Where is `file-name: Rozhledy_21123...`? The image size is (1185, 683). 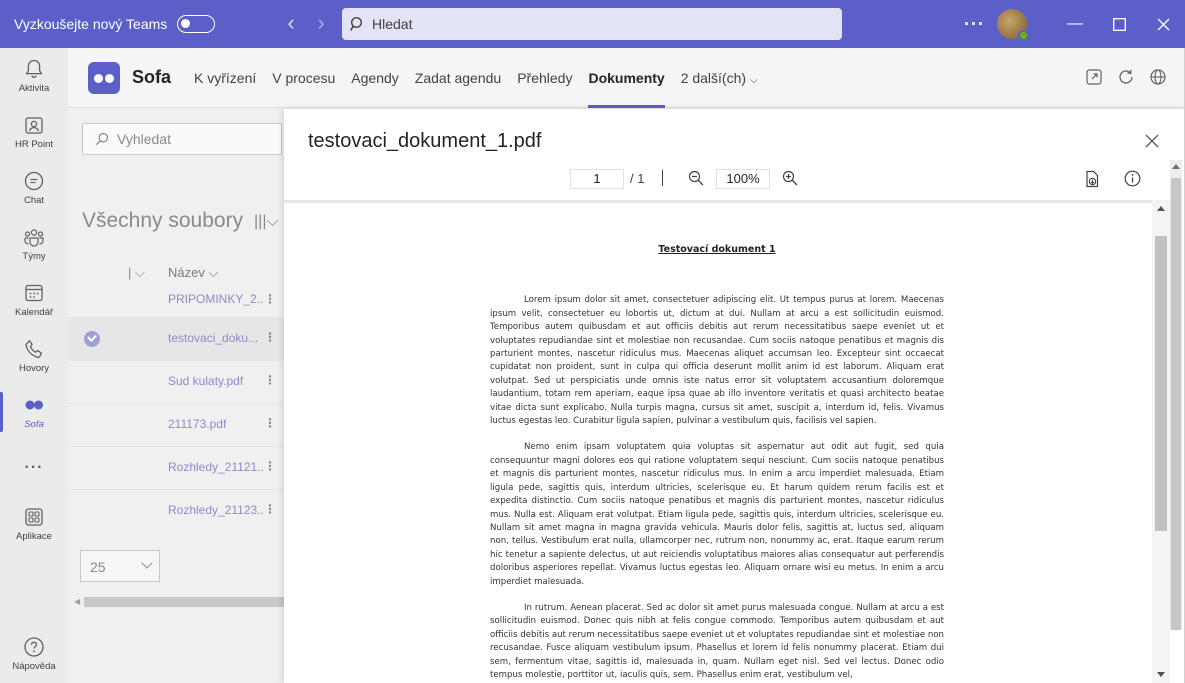
file-name: Rozhledy_21123... is located at coordinates (216, 510).